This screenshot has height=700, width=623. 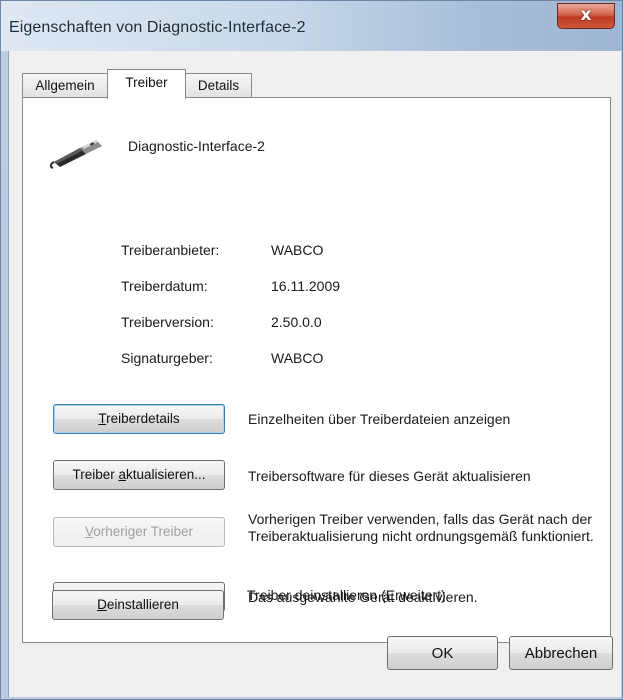 I want to click on device-name: Diagnostic-Interface-2, so click(x=196, y=146).